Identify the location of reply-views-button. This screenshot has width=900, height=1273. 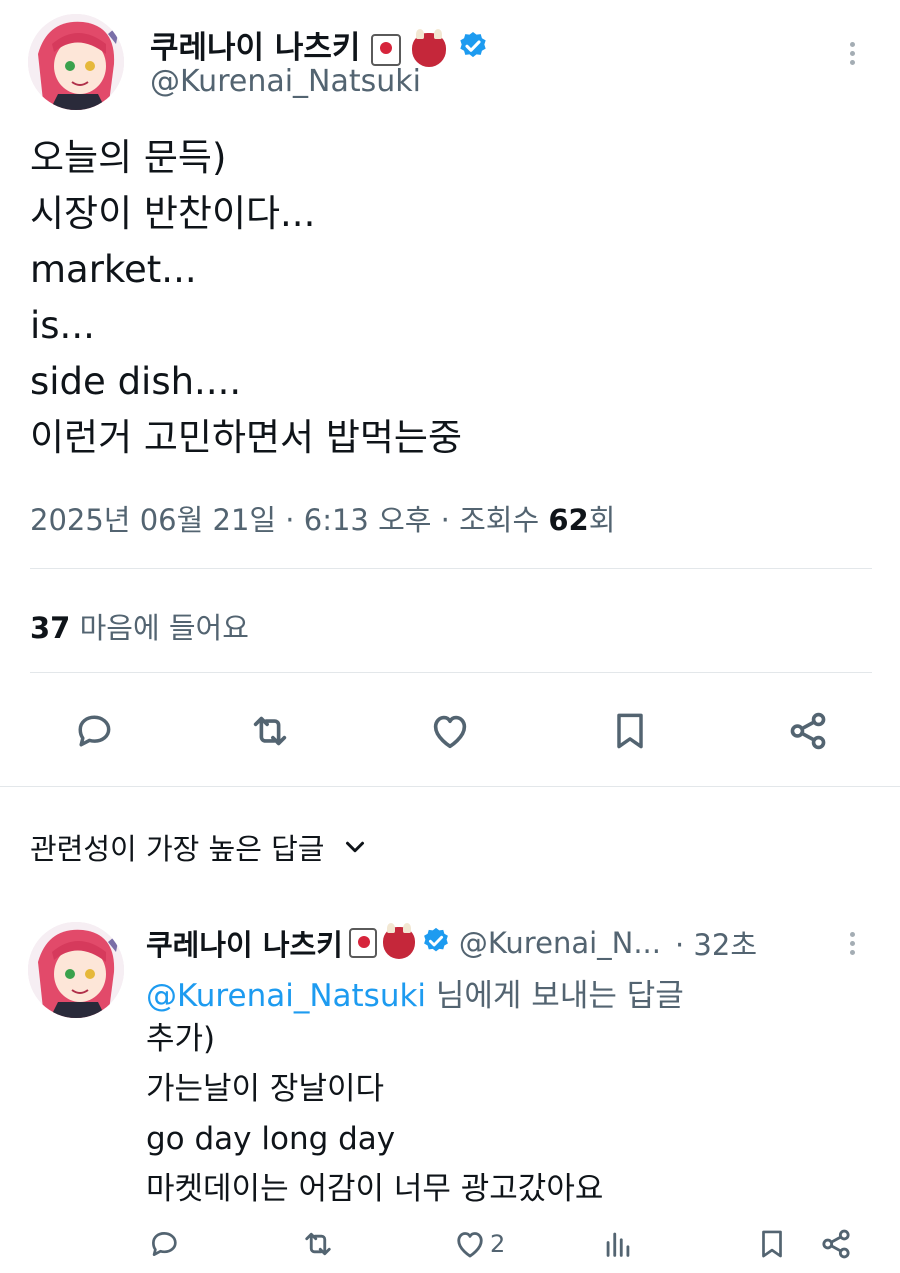
(618, 1244).